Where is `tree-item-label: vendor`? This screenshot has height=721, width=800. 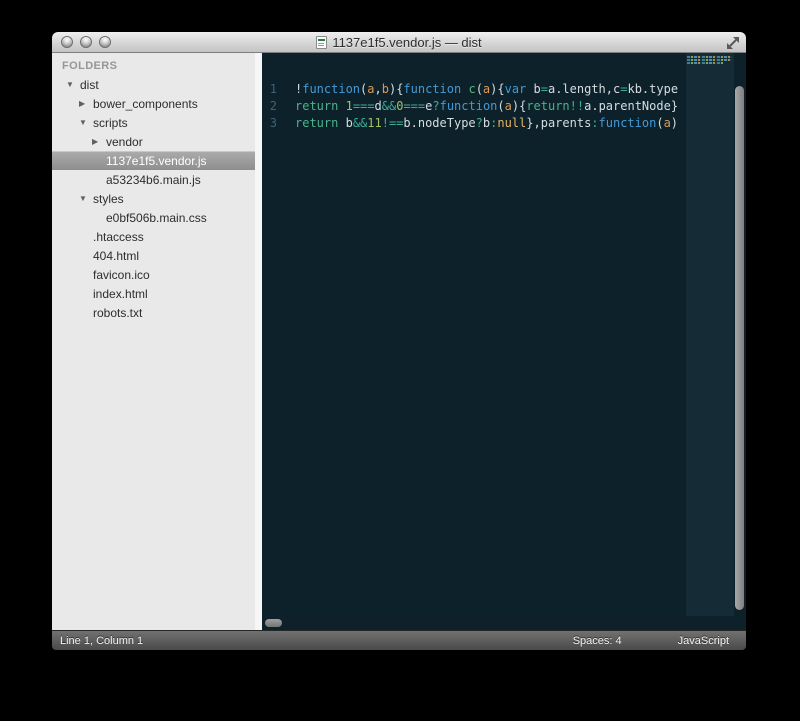
tree-item-label: vendor is located at coordinates (124, 141).